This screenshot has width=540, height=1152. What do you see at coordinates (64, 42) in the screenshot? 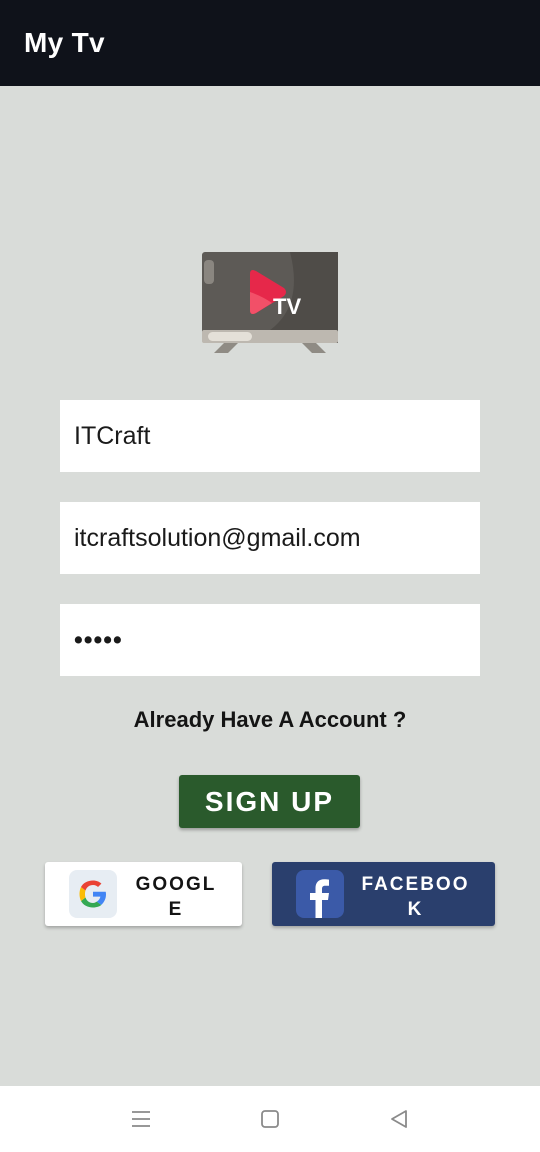
I see `app-title: My Tv` at bounding box center [64, 42].